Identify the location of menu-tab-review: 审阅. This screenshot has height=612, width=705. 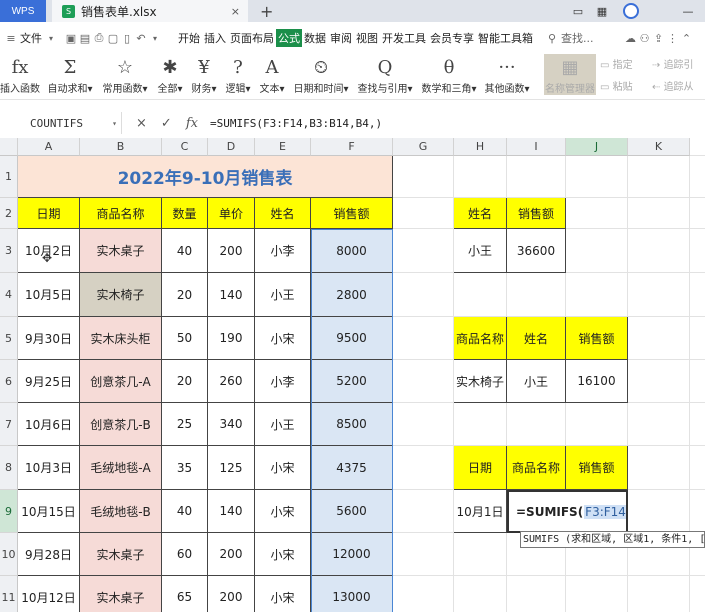
(341, 38).